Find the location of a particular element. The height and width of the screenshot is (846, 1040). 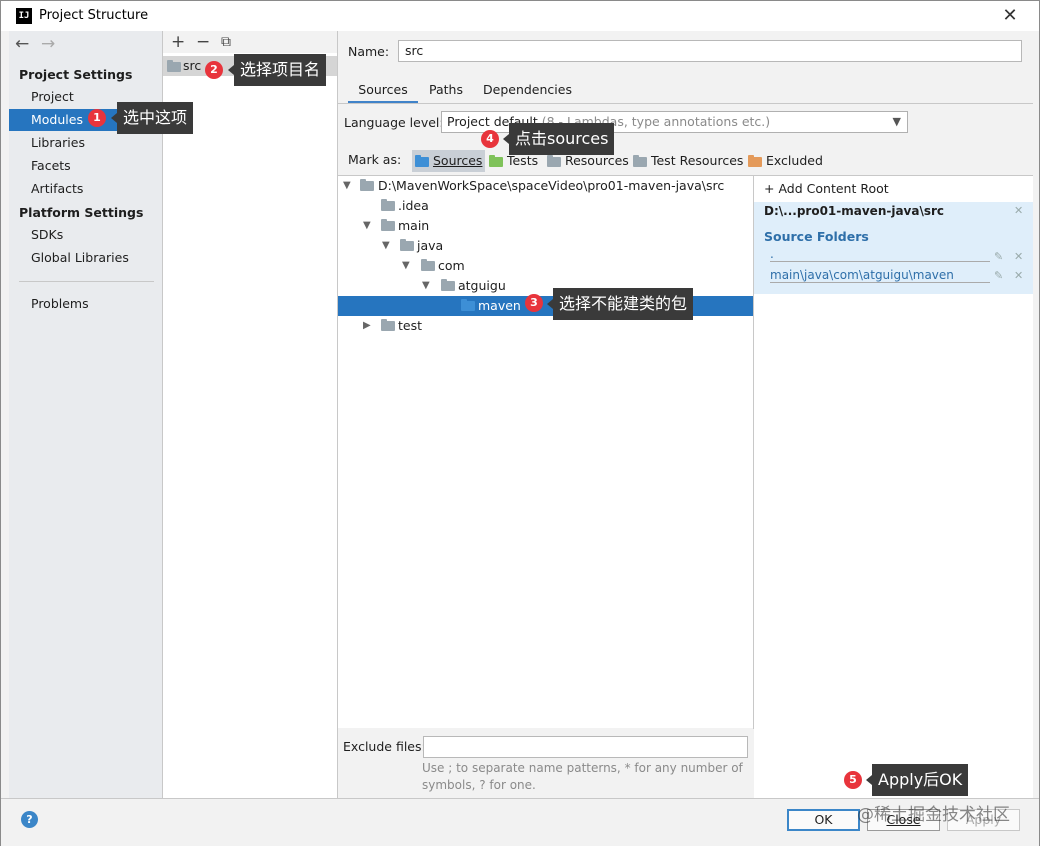

nav-item-problems: Problems is located at coordinates (85, 304).